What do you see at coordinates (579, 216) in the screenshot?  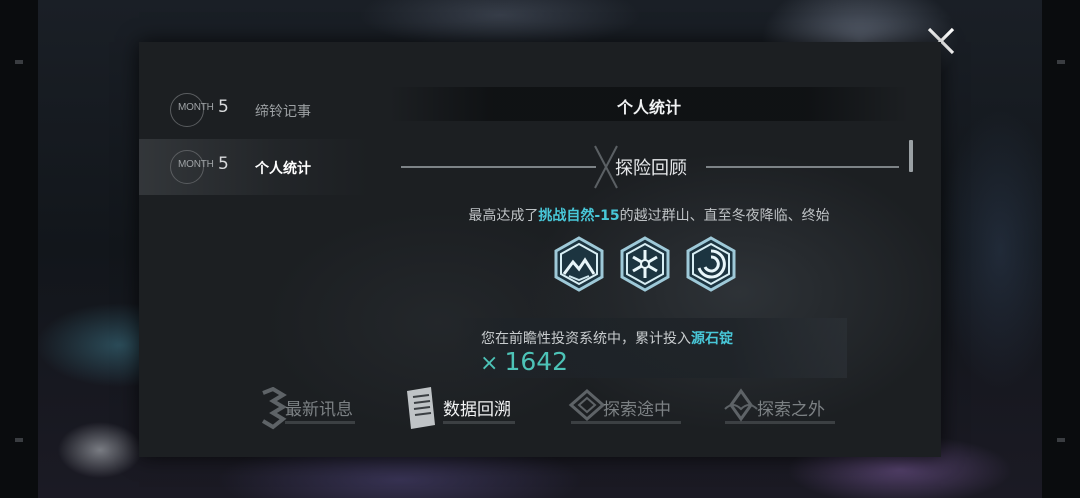 I see `summary-highlight: 挑战自然-15` at bounding box center [579, 216].